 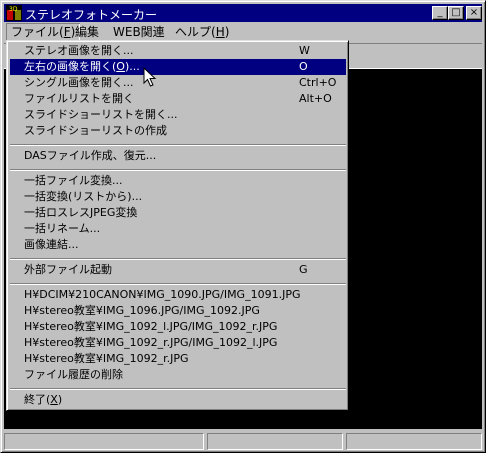 I want to click on menu-item-shortcut: Alt+O, so click(x=315, y=98).